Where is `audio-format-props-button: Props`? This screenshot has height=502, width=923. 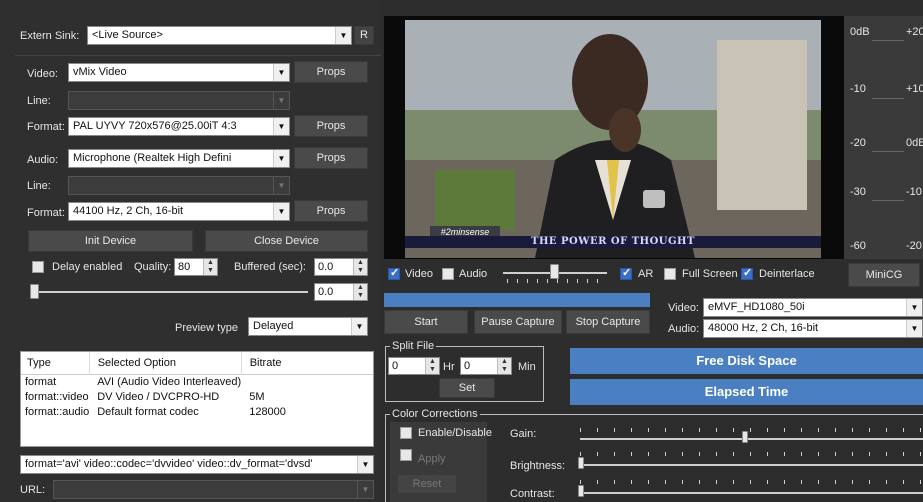 audio-format-props-button: Props is located at coordinates (331, 211).